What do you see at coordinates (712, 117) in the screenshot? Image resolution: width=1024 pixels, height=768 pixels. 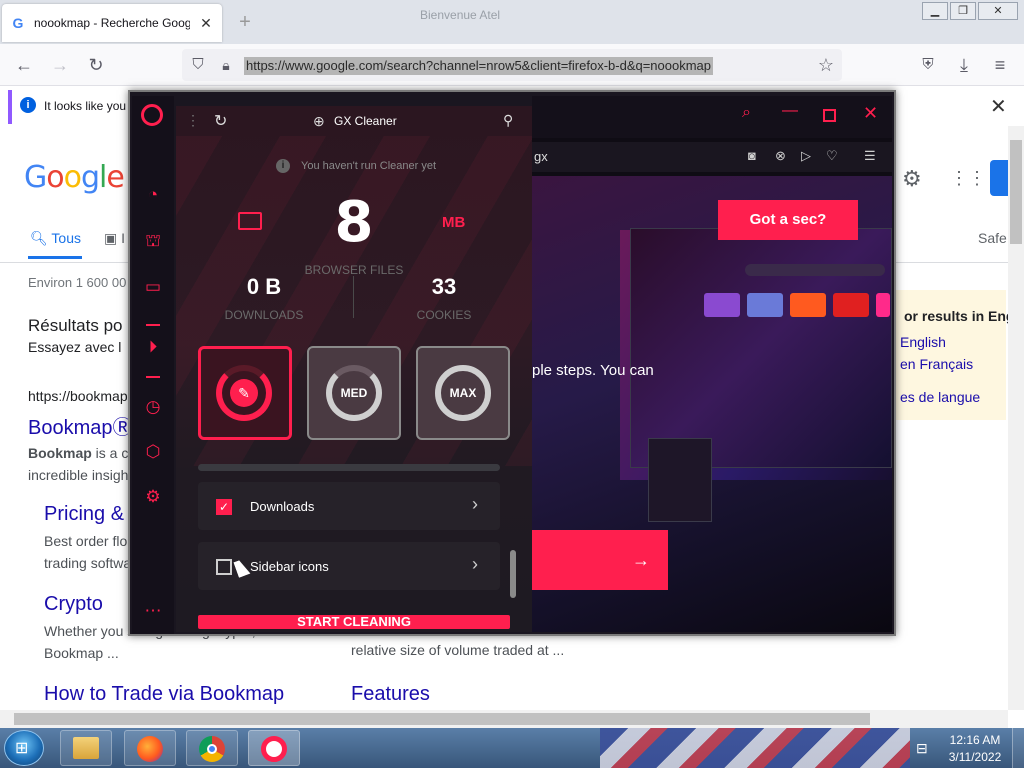 I see `gx-titlebar` at bounding box center [712, 117].